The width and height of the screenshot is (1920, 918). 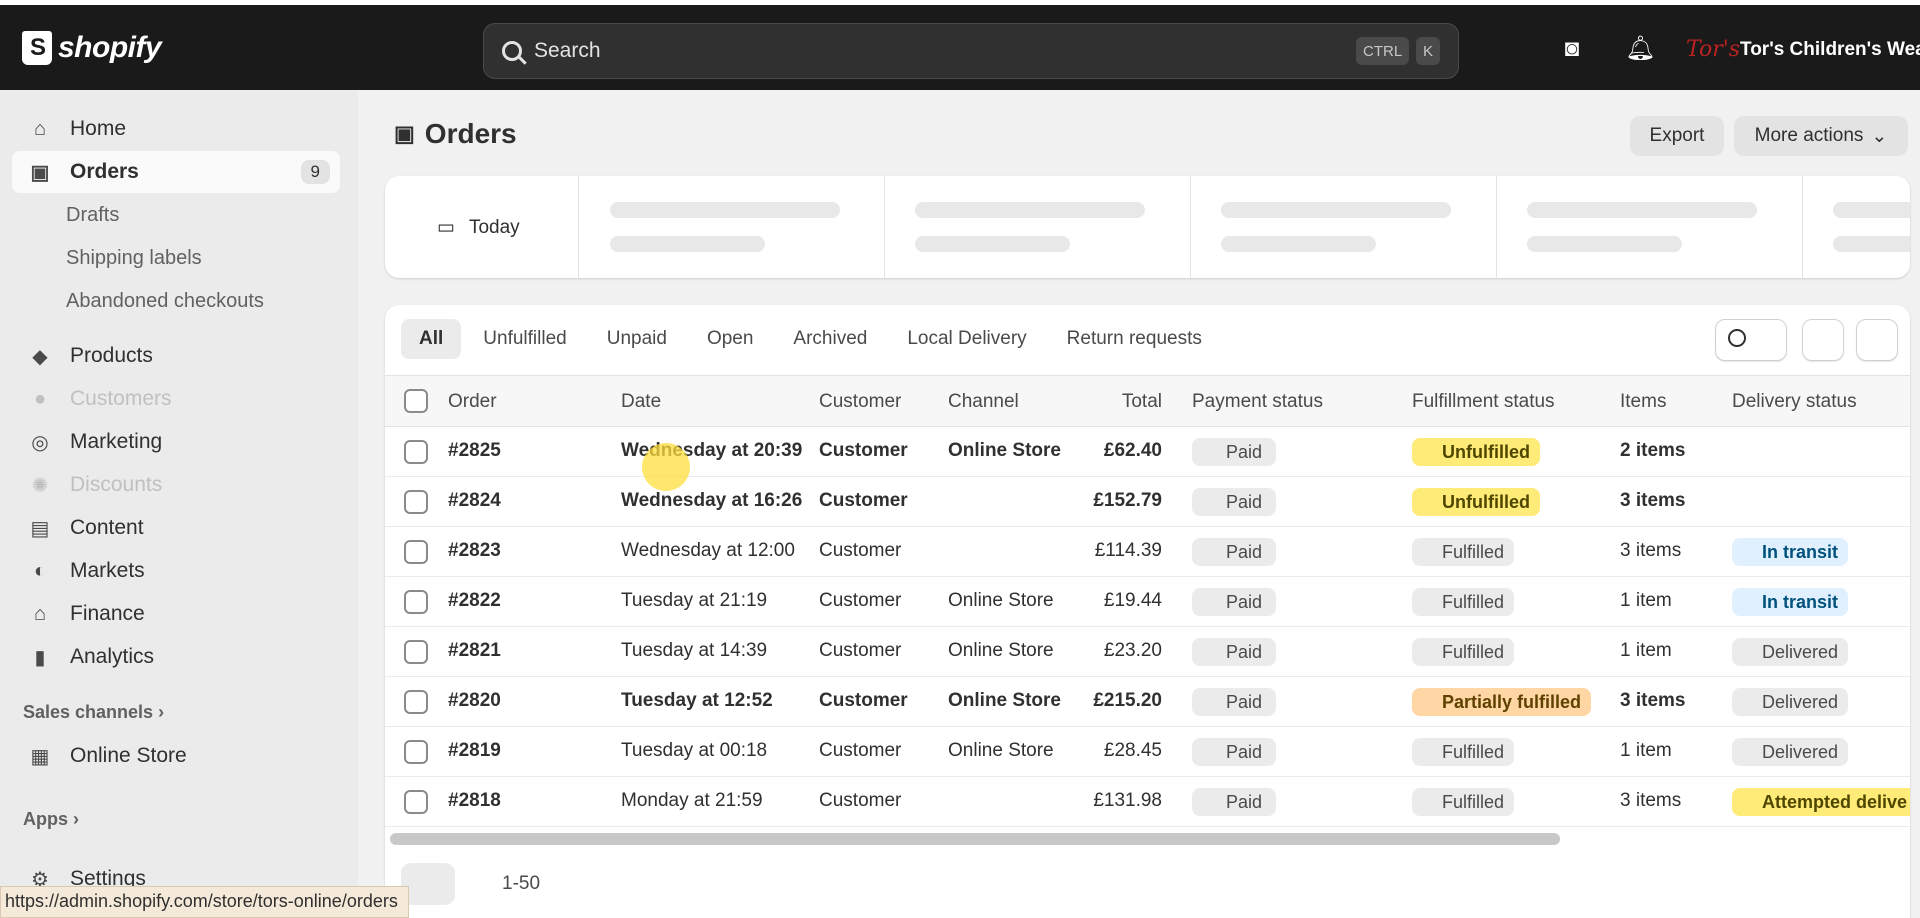 What do you see at coordinates (1483, 402) in the screenshot?
I see `column-header-fulfillment-status: Fulfillment status` at bounding box center [1483, 402].